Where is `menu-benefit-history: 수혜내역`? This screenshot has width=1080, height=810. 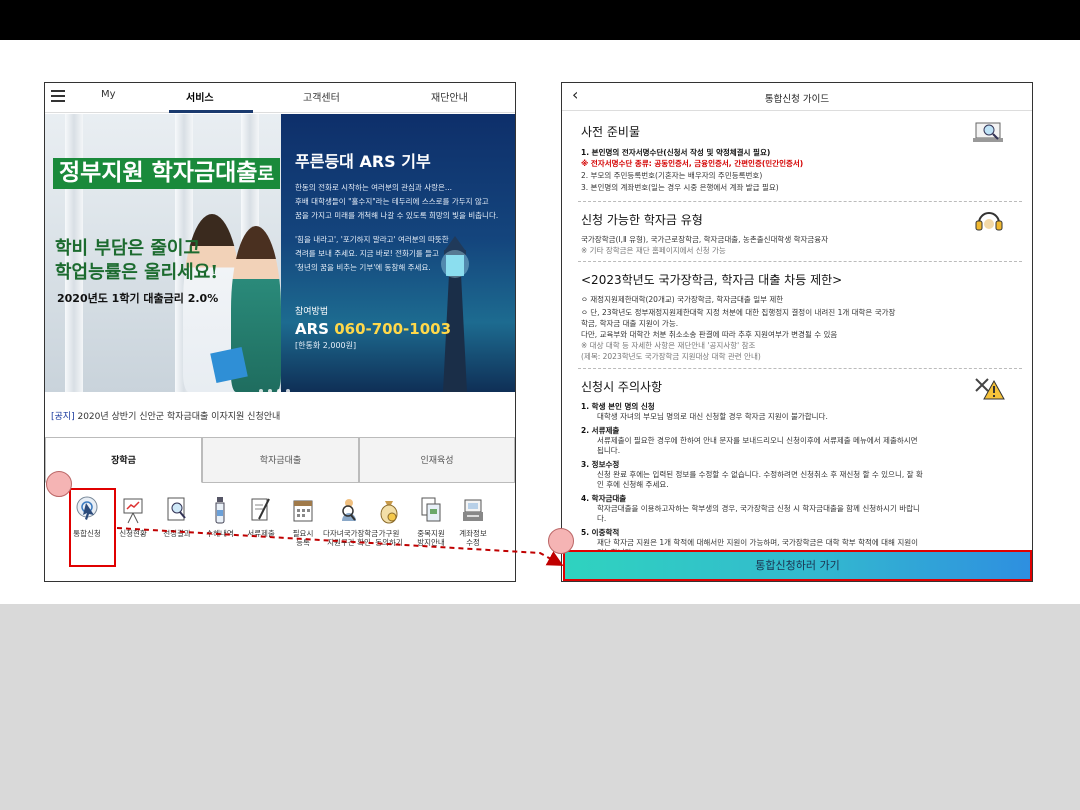
menu-benefit-history: 수혜내역 is located at coordinates (220, 516).